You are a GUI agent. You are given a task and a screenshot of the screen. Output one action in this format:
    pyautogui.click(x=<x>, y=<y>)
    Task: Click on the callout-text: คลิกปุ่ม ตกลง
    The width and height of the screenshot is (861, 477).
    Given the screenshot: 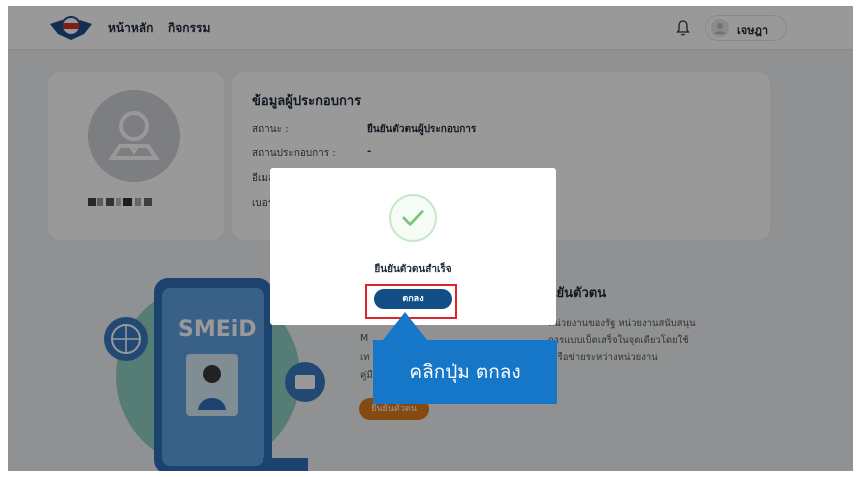 What is the action you would take?
    pyautogui.click(x=465, y=372)
    